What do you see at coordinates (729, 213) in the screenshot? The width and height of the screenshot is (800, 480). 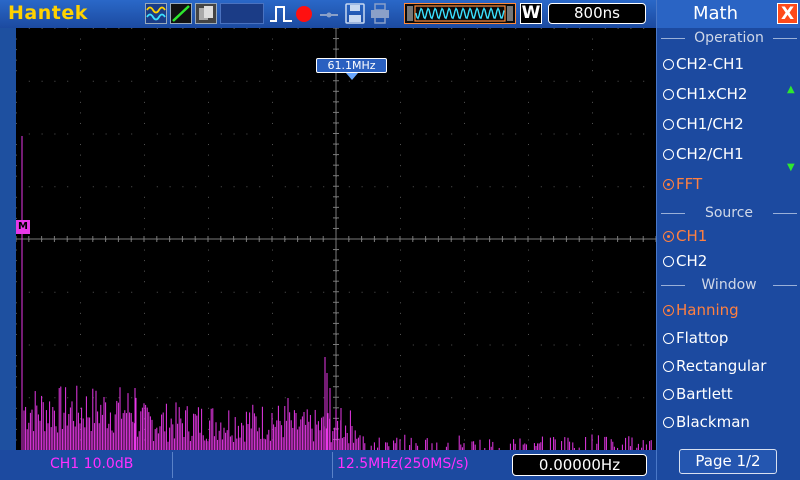 I see `source-group-label: Source` at bounding box center [729, 213].